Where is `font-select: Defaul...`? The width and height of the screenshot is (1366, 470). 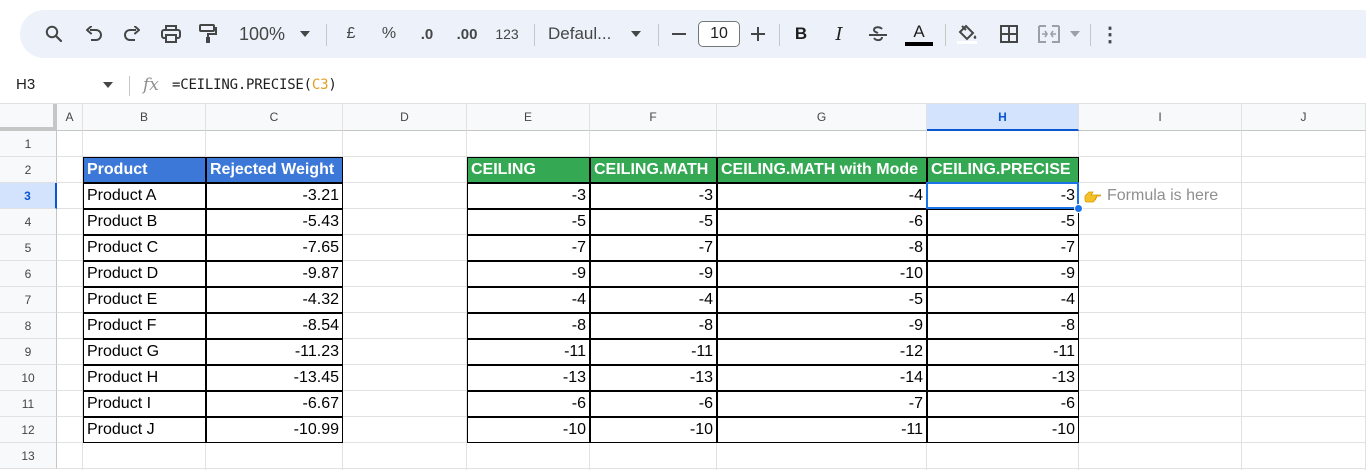 font-select: Defaul... is located at coordinates (583, 34).